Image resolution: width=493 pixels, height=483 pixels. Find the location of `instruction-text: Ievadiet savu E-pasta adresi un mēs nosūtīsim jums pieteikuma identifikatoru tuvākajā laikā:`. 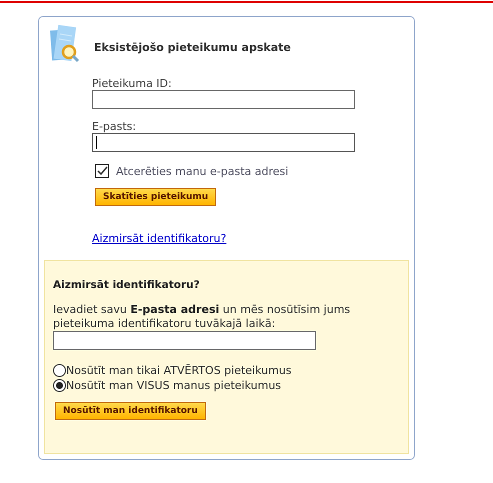

instruction-text: Ievadiet savu E-pasta adresi un mēs nosūtīsim jums pieteikuma identifikatoru tuvākajā laikā: is located at coordinates (202, 317).